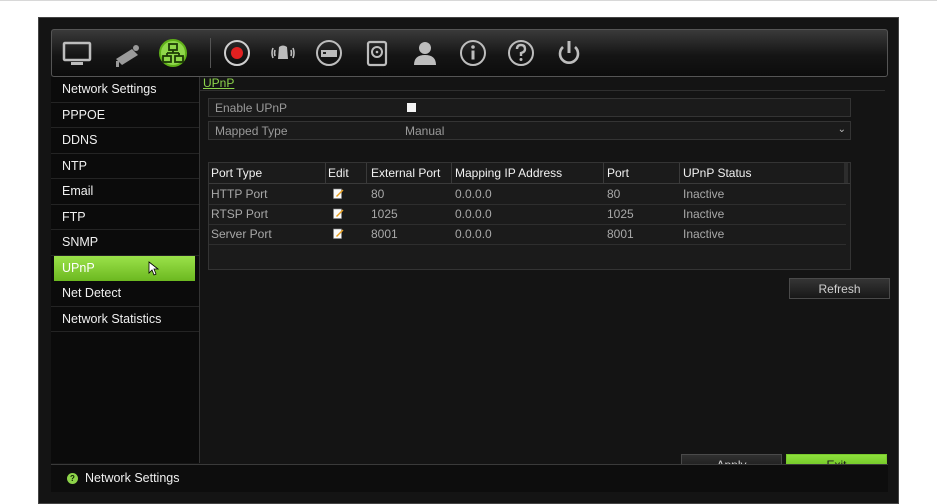 The width and height of the screenshot is (937, 504). Describe the element at coordinates (125, 217) in the screenshot. I see `sidebar-item-ftp: FTP` at that location.